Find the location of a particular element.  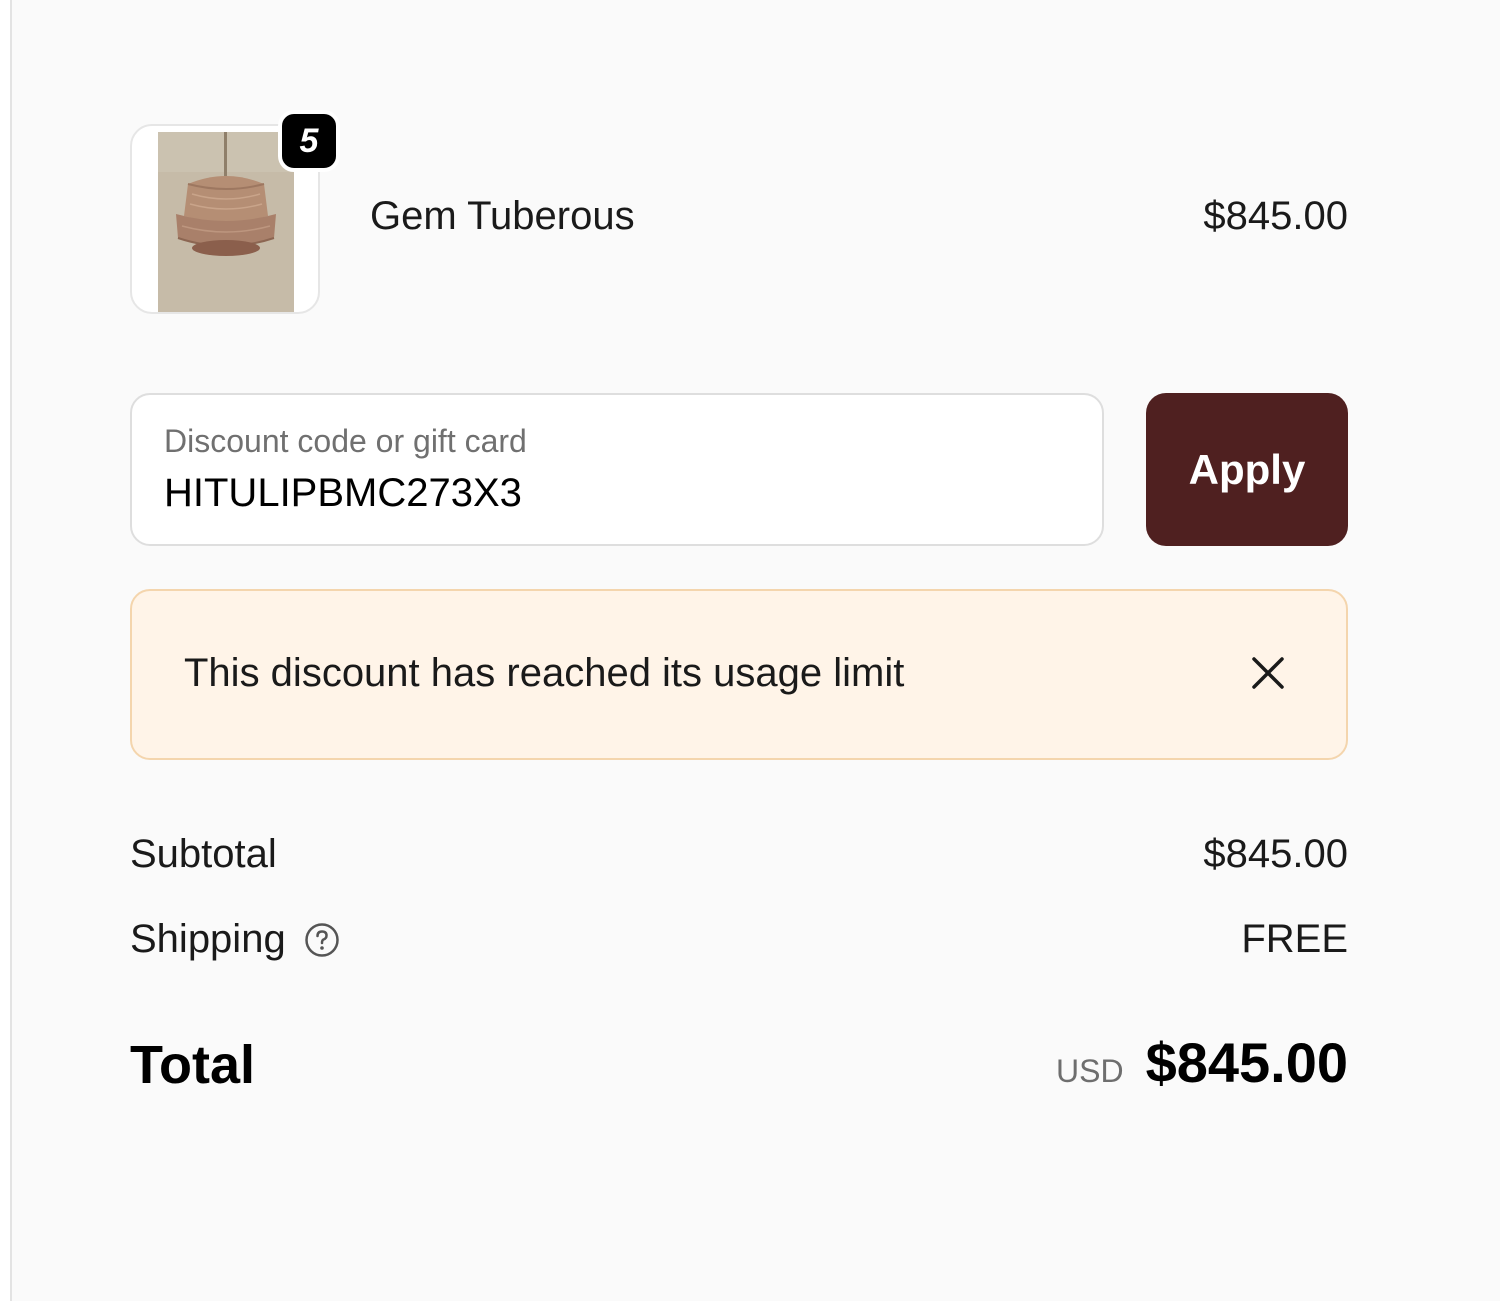

pendant-lamp-image is located at coordinates (226, 222).